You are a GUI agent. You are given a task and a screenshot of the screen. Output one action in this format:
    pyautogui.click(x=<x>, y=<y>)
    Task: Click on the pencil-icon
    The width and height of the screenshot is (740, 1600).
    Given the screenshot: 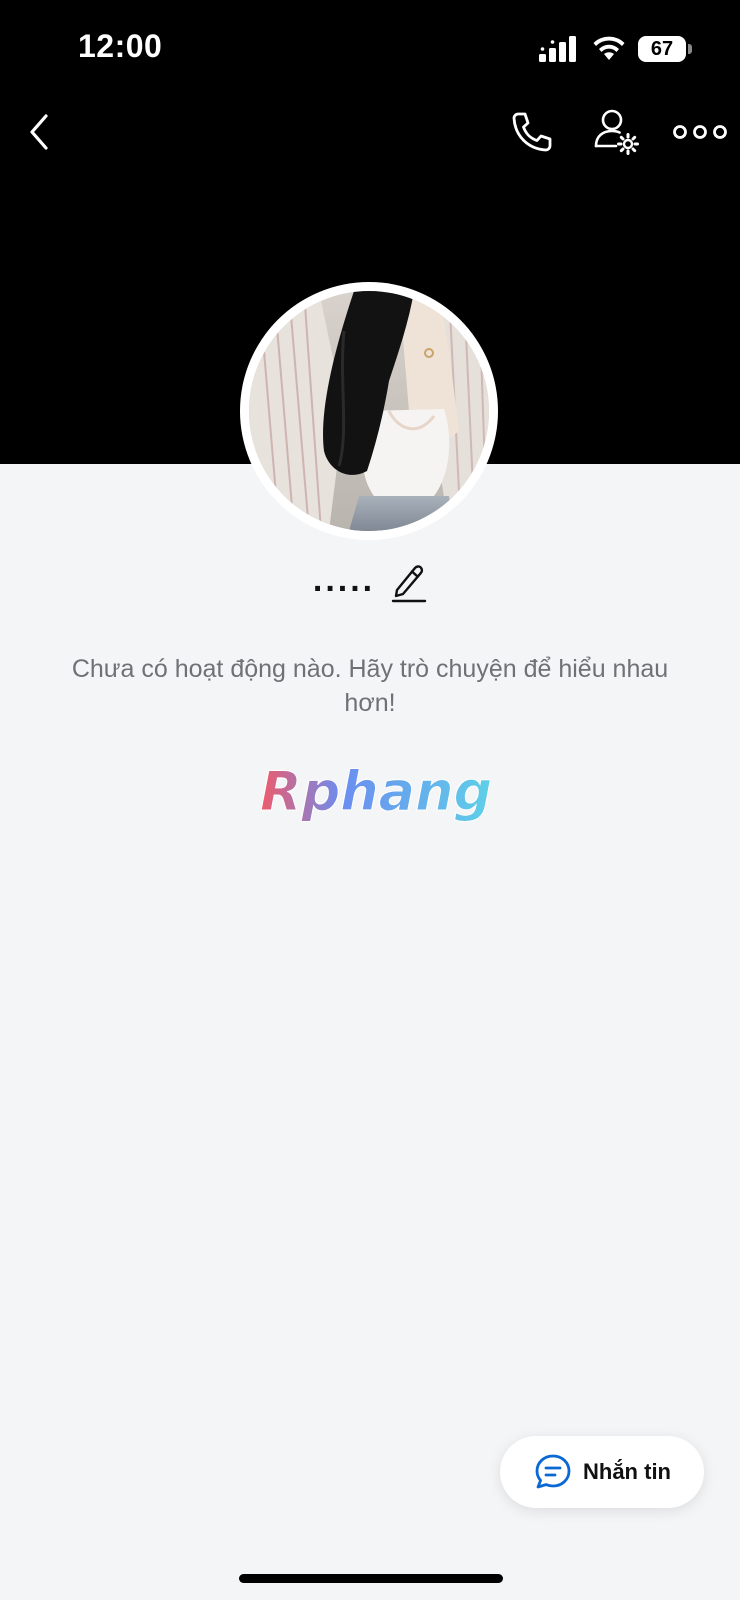 What is the action you would take?
    pyautogui.click(x=409, y=584)
    